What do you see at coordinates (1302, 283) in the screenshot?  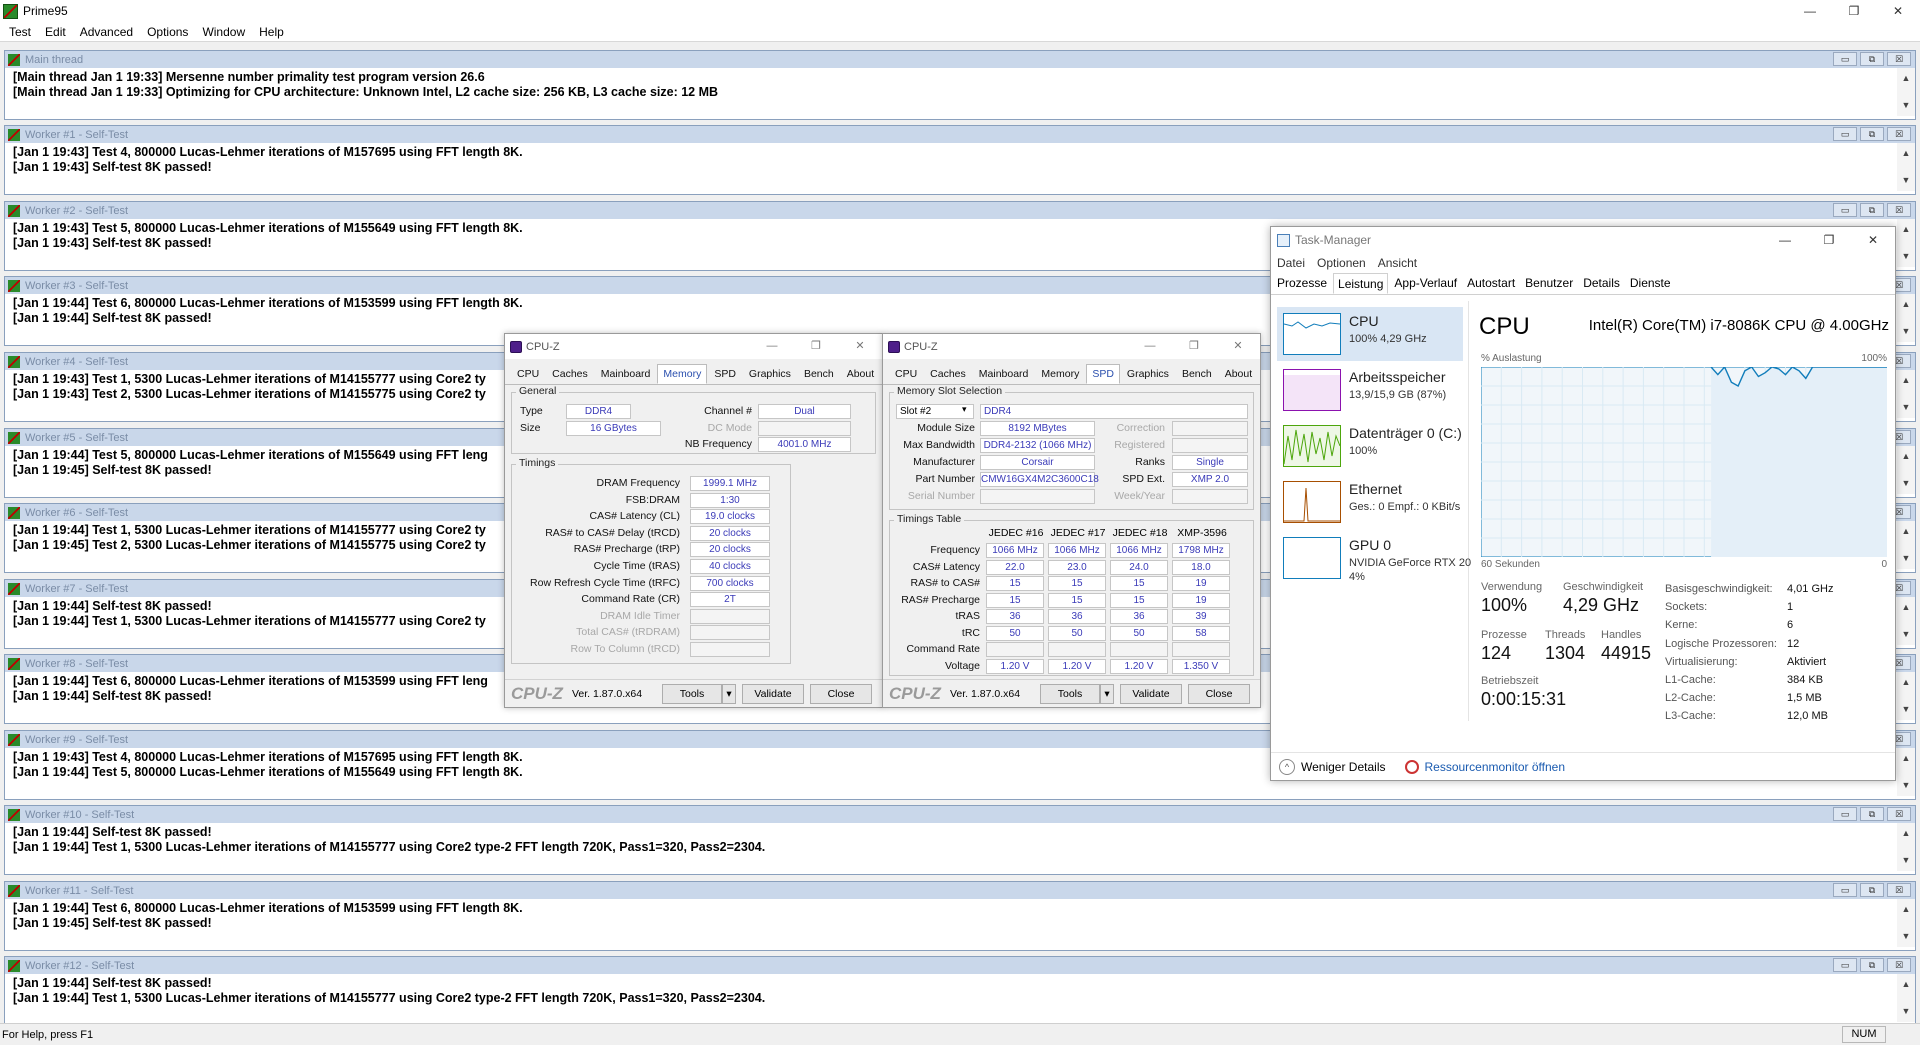 I see `tab-prozesse: Prozesse` at bounding box center [1302, 283].